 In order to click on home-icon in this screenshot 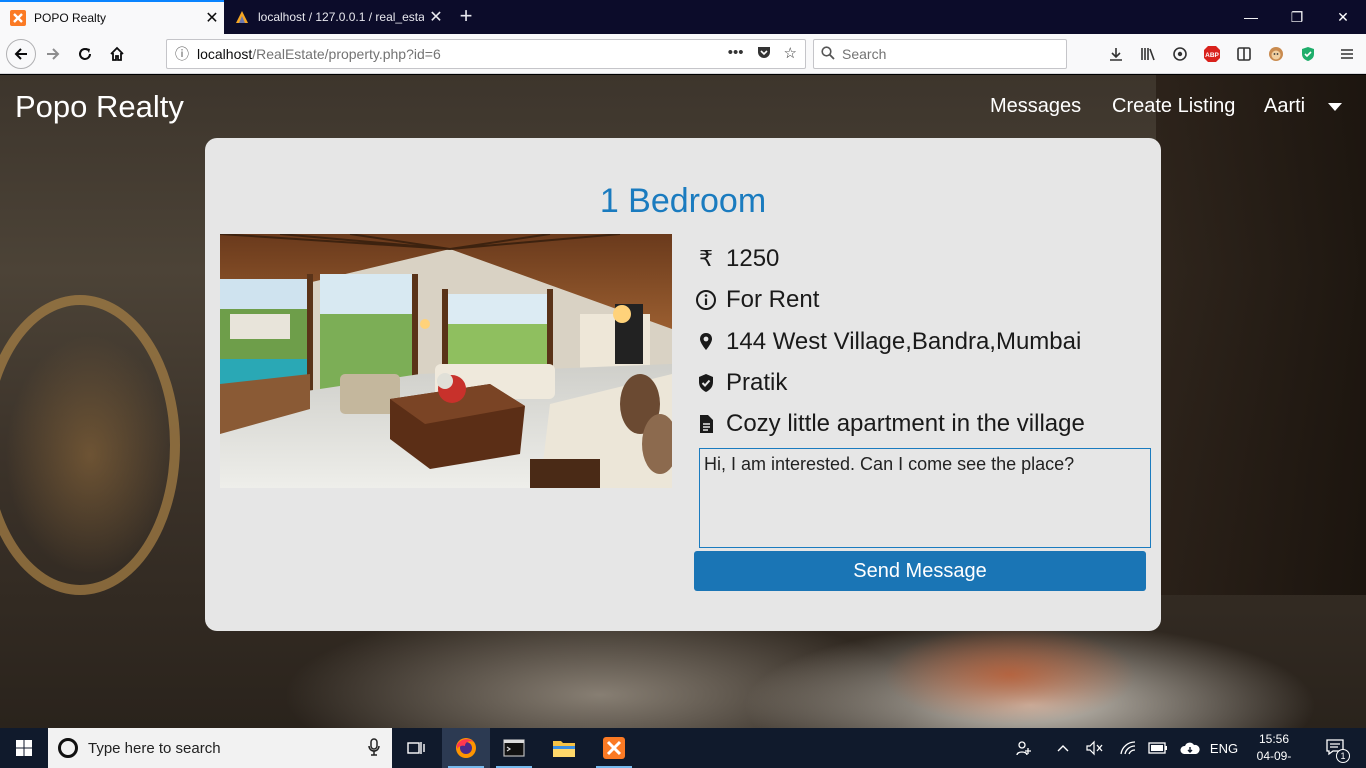, I will do `click(117, 53)`.